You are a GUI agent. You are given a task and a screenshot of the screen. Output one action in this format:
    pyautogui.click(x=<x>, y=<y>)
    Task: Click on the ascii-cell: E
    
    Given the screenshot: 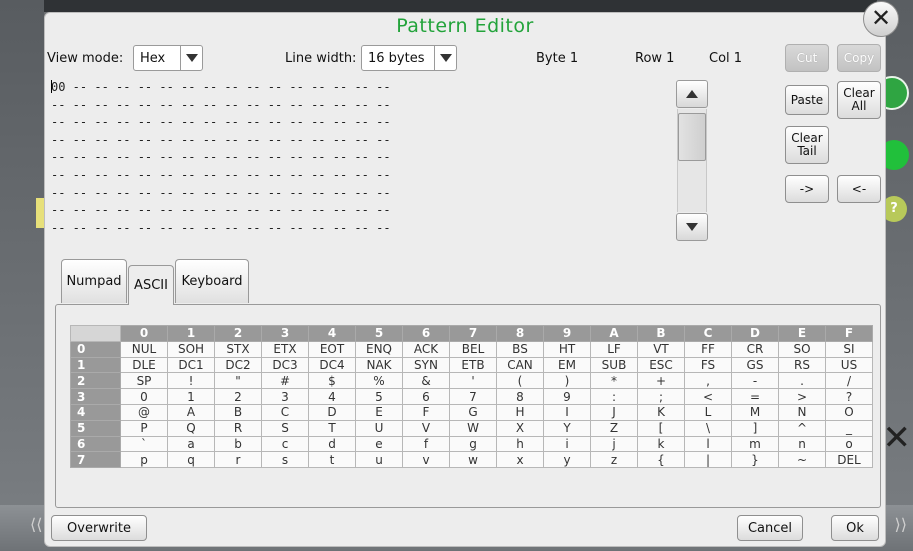 What is the action you would take?
    pyautogui.click(x=379, y=412)
    